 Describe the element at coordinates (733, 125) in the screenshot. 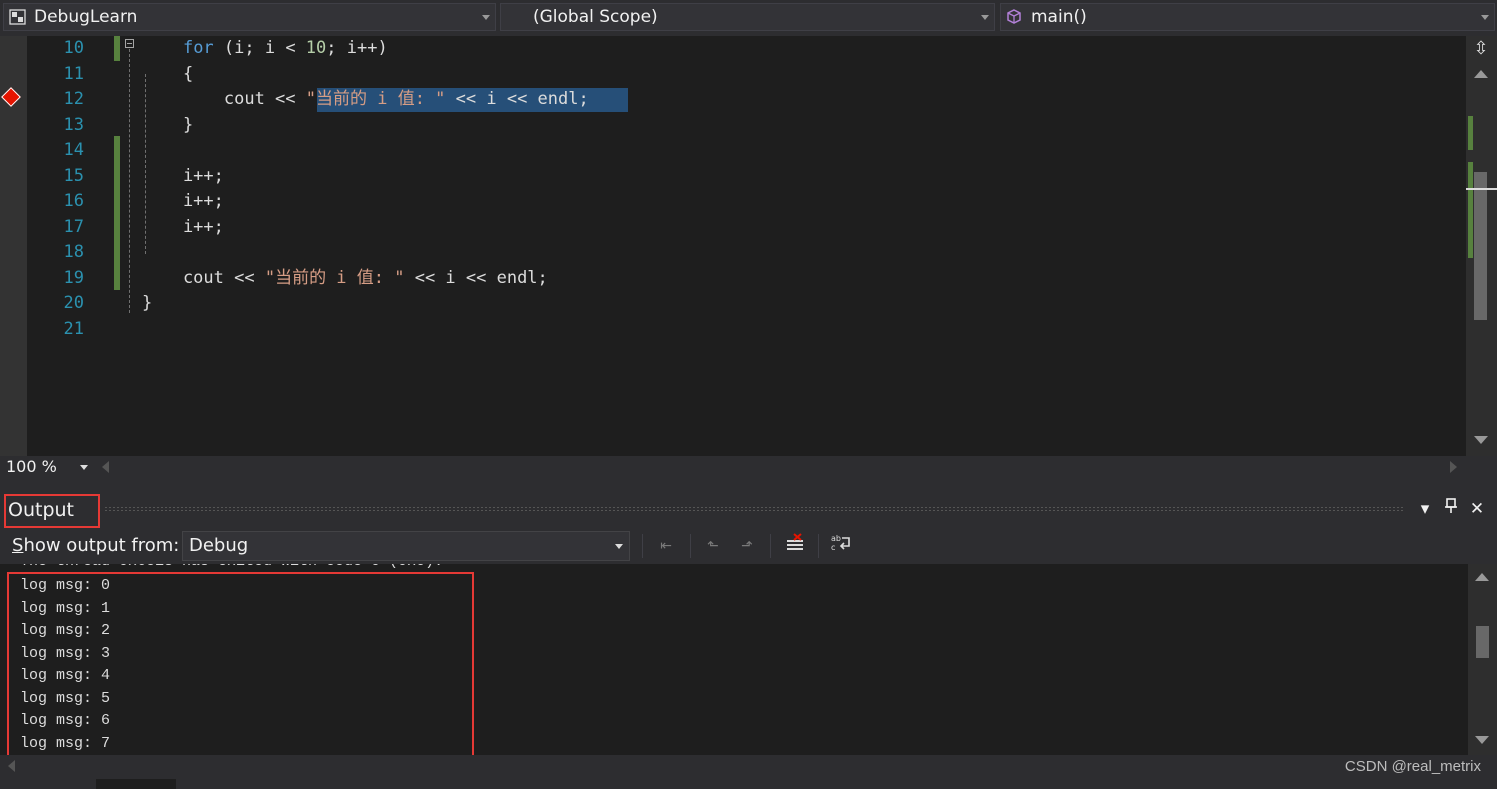

I see `code-line: 13 }` at that location.